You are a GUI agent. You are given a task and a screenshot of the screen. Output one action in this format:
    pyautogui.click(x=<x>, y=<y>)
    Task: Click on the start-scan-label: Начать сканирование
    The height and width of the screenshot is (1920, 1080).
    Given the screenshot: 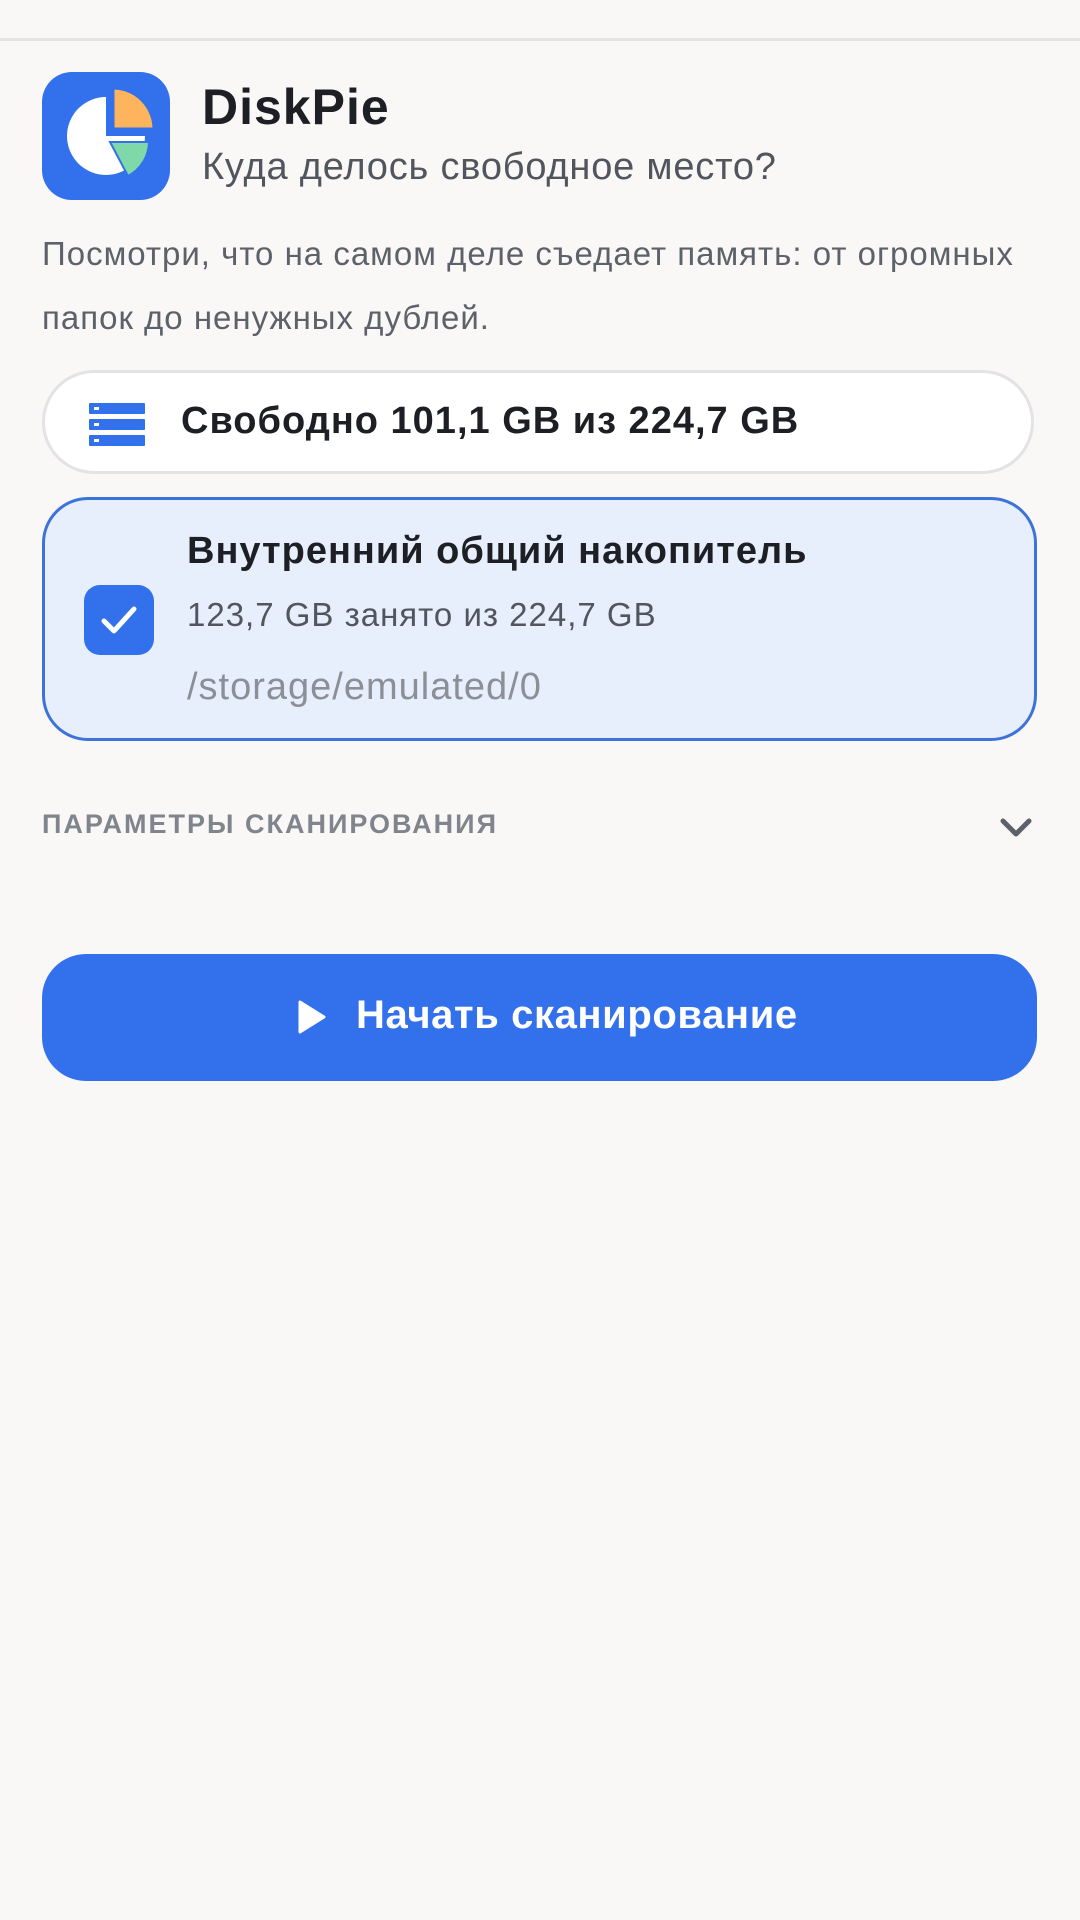 What is the action you would take?
    pyautogui.click(x=577, y=1015)
    